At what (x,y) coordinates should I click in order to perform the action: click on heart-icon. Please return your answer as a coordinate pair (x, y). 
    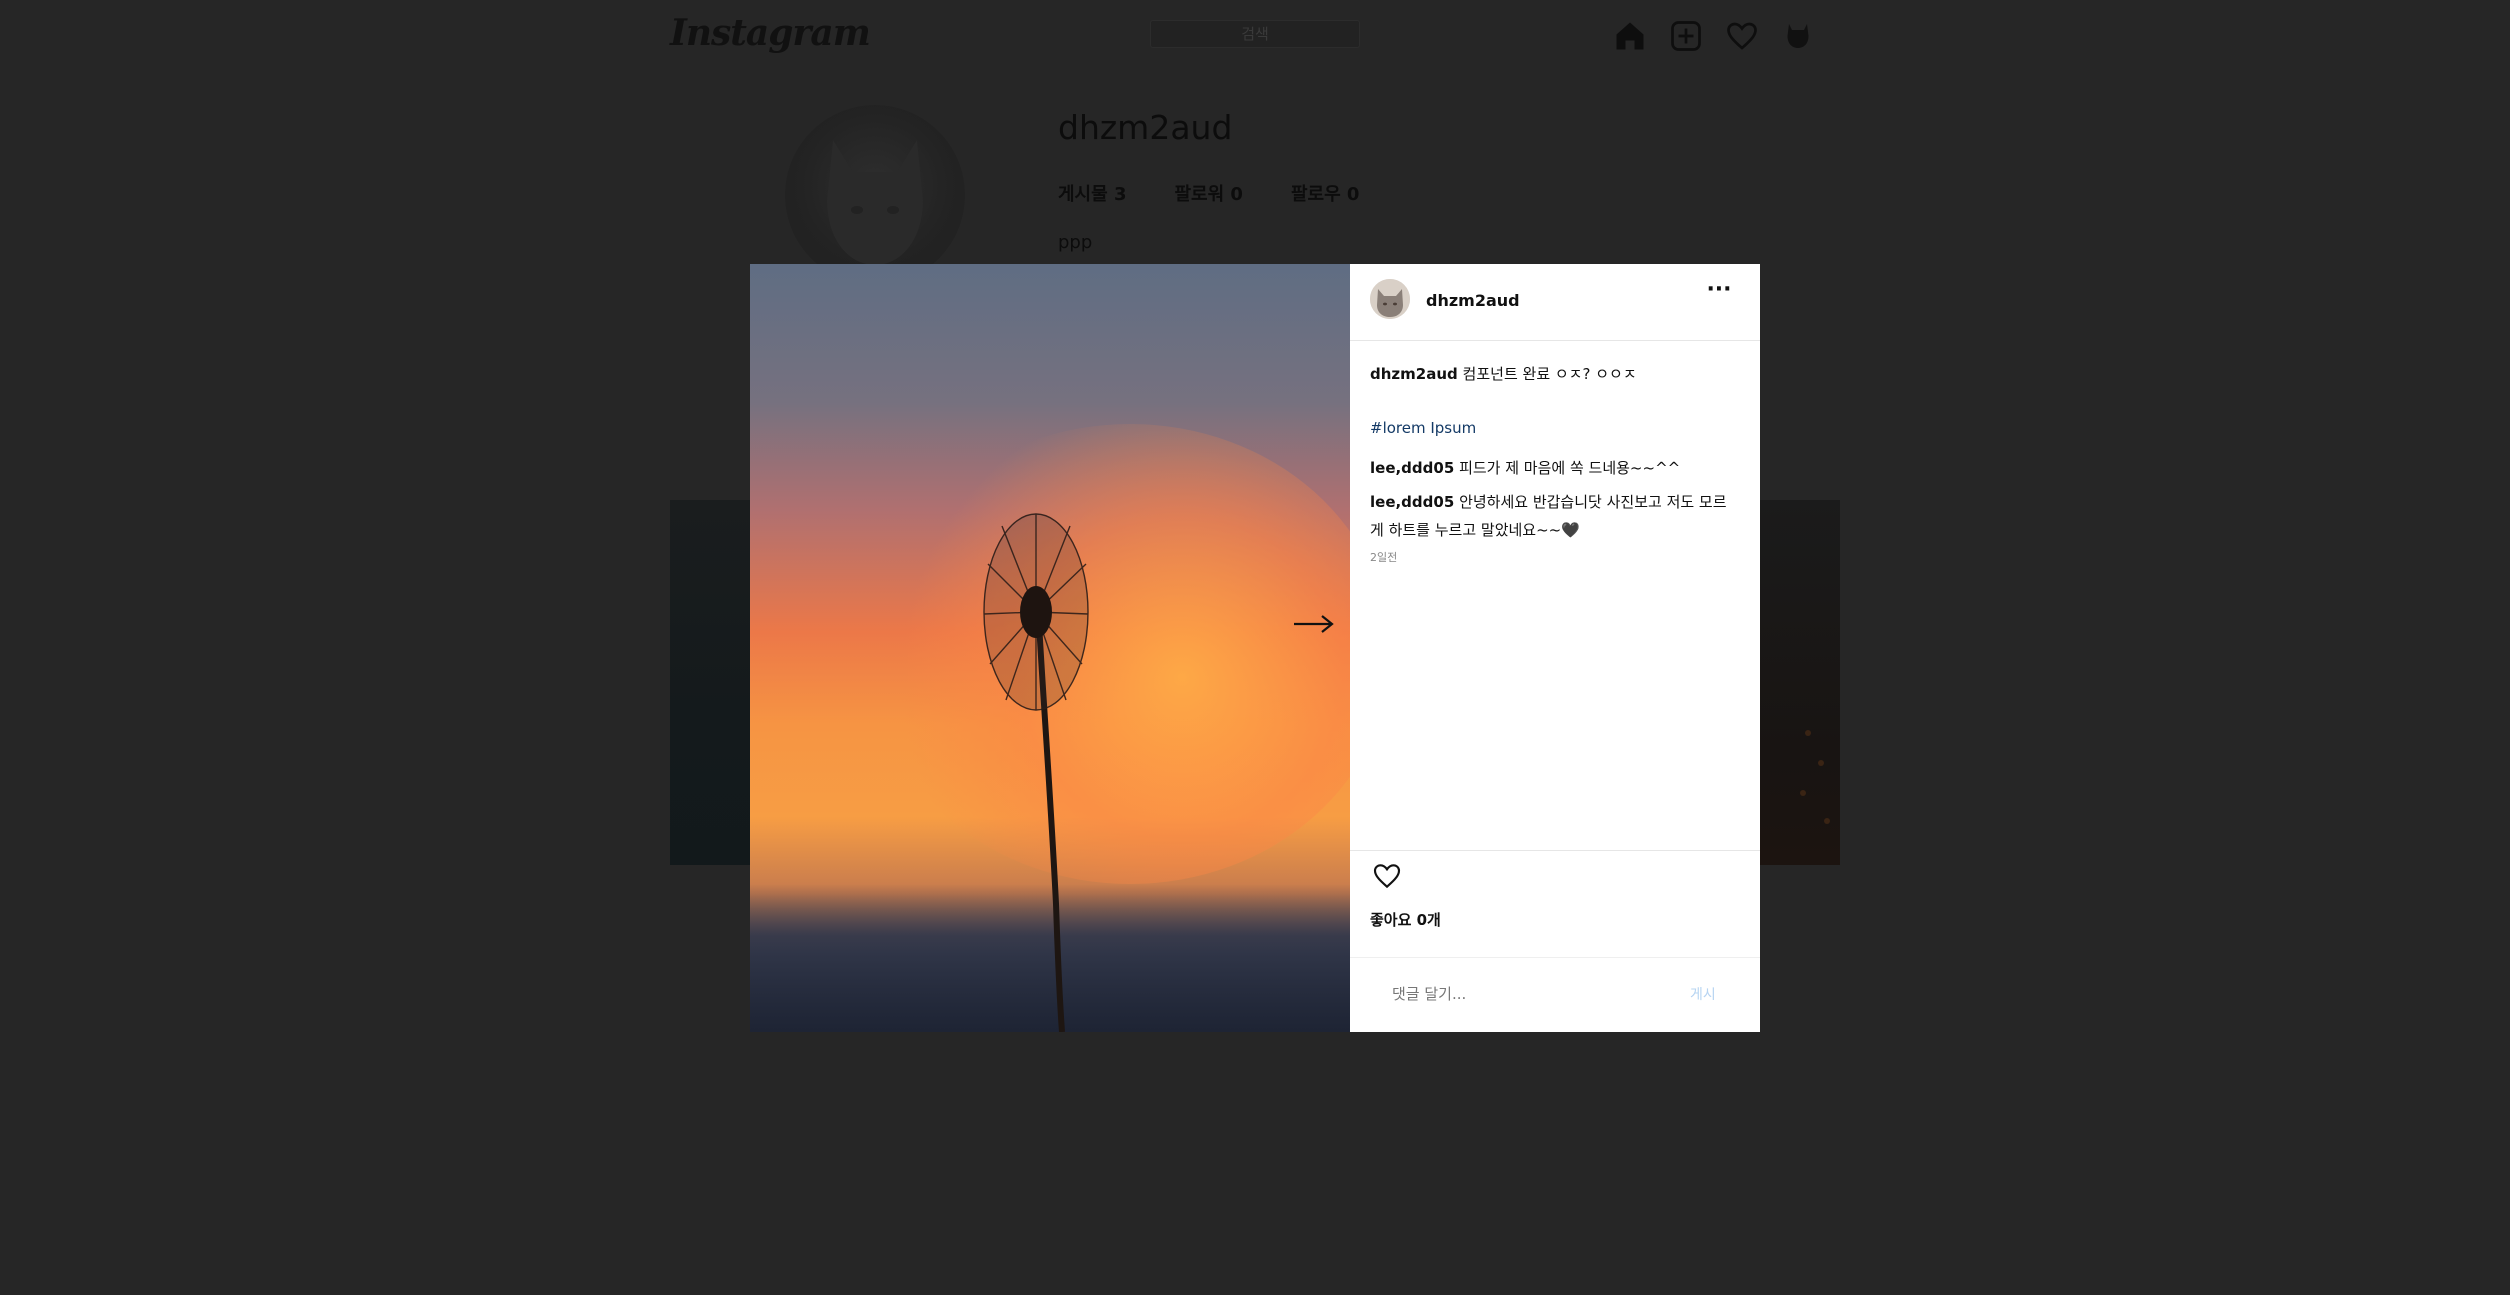
    Looking at the image, I should click on (1742, 36).